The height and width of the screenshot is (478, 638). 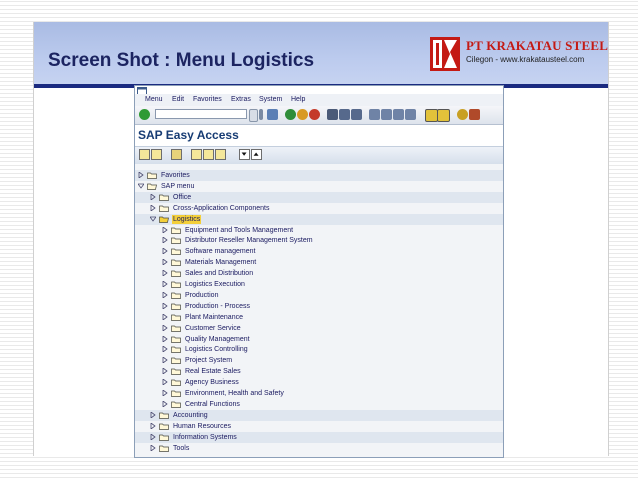 What do you see at coordinates (356, 114) in the screenshot?
I see `find-next-icon` at bounding box center [356, 114].